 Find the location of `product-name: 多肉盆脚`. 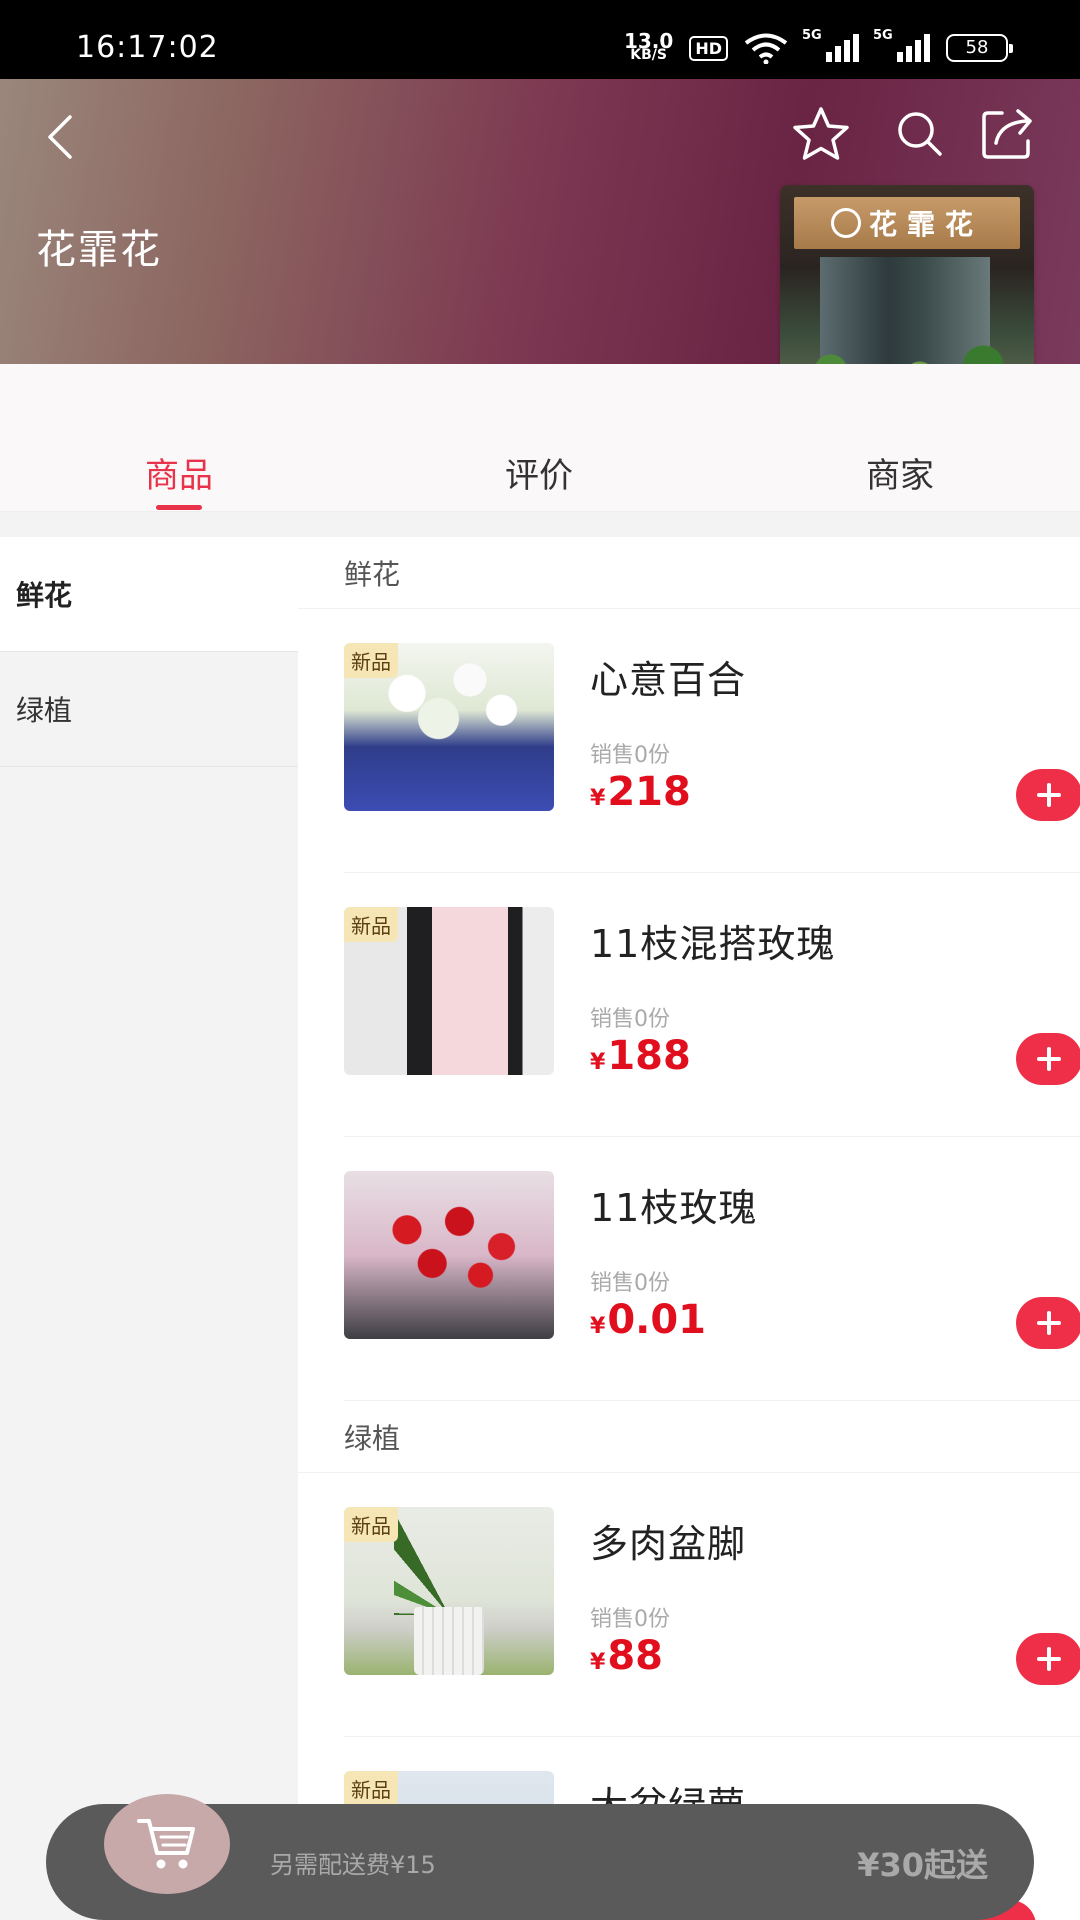

product-name: 多肉盆脚 is located at coordinates (668, 1544).